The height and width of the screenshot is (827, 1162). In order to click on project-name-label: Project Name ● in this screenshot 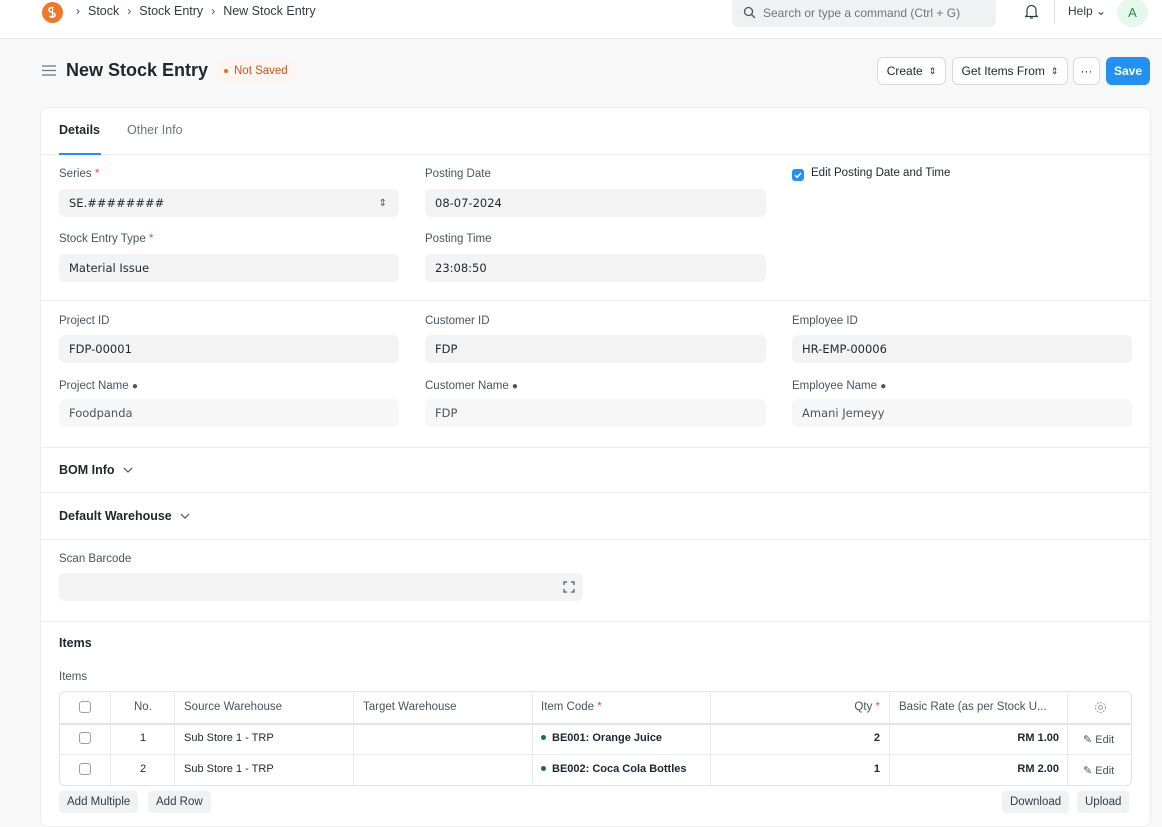, I will do `click(98, 386)`.